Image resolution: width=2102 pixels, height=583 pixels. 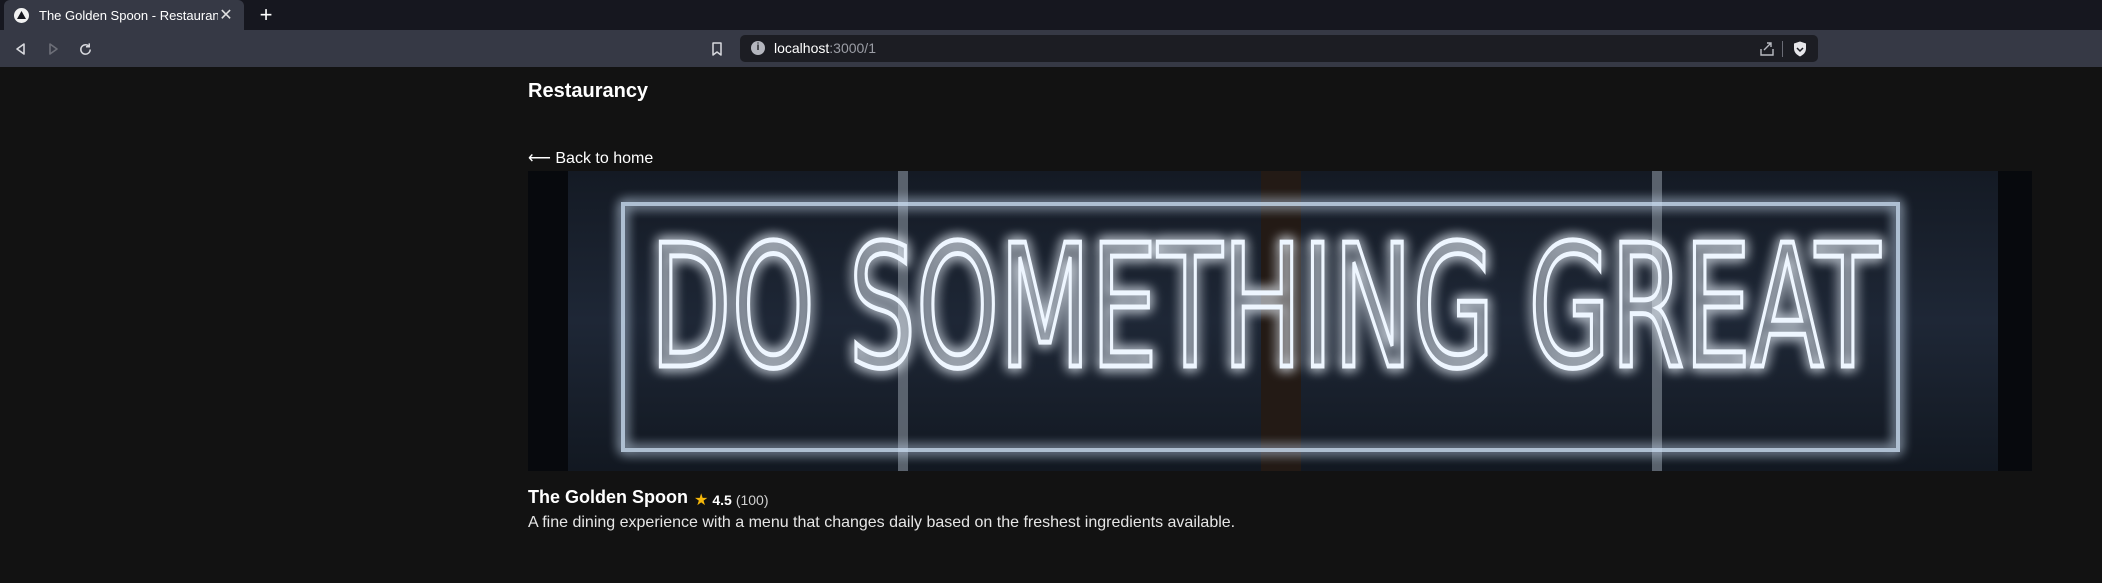 What do you see at coordinates (758, 48) in the screenshot?
I see `info-icon: i` at bounding box center [758, 48].